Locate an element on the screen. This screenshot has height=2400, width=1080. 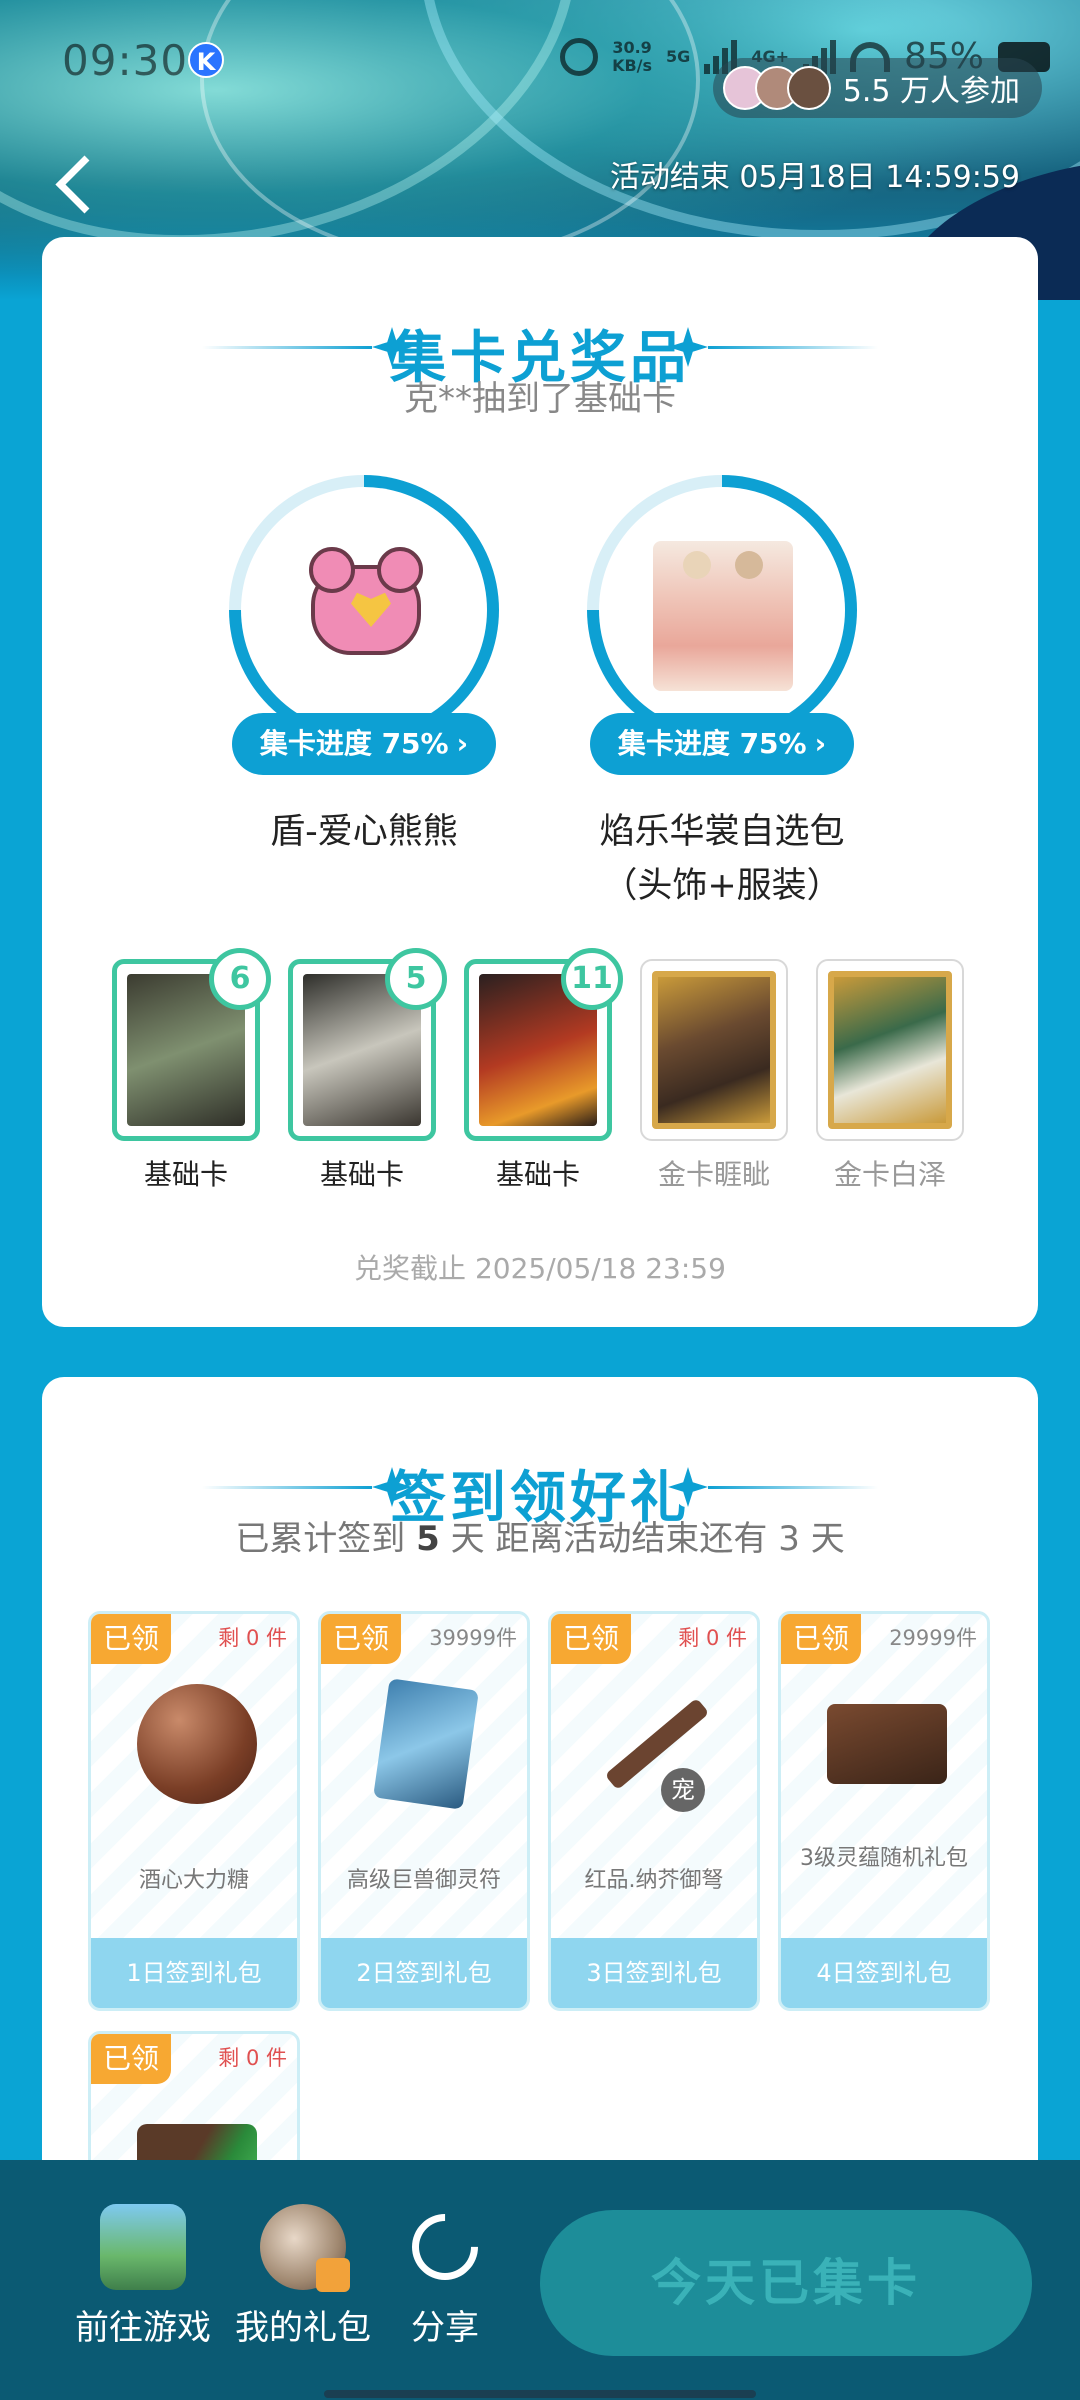
status-time: 09:30 is located at coordinates (125, 60).